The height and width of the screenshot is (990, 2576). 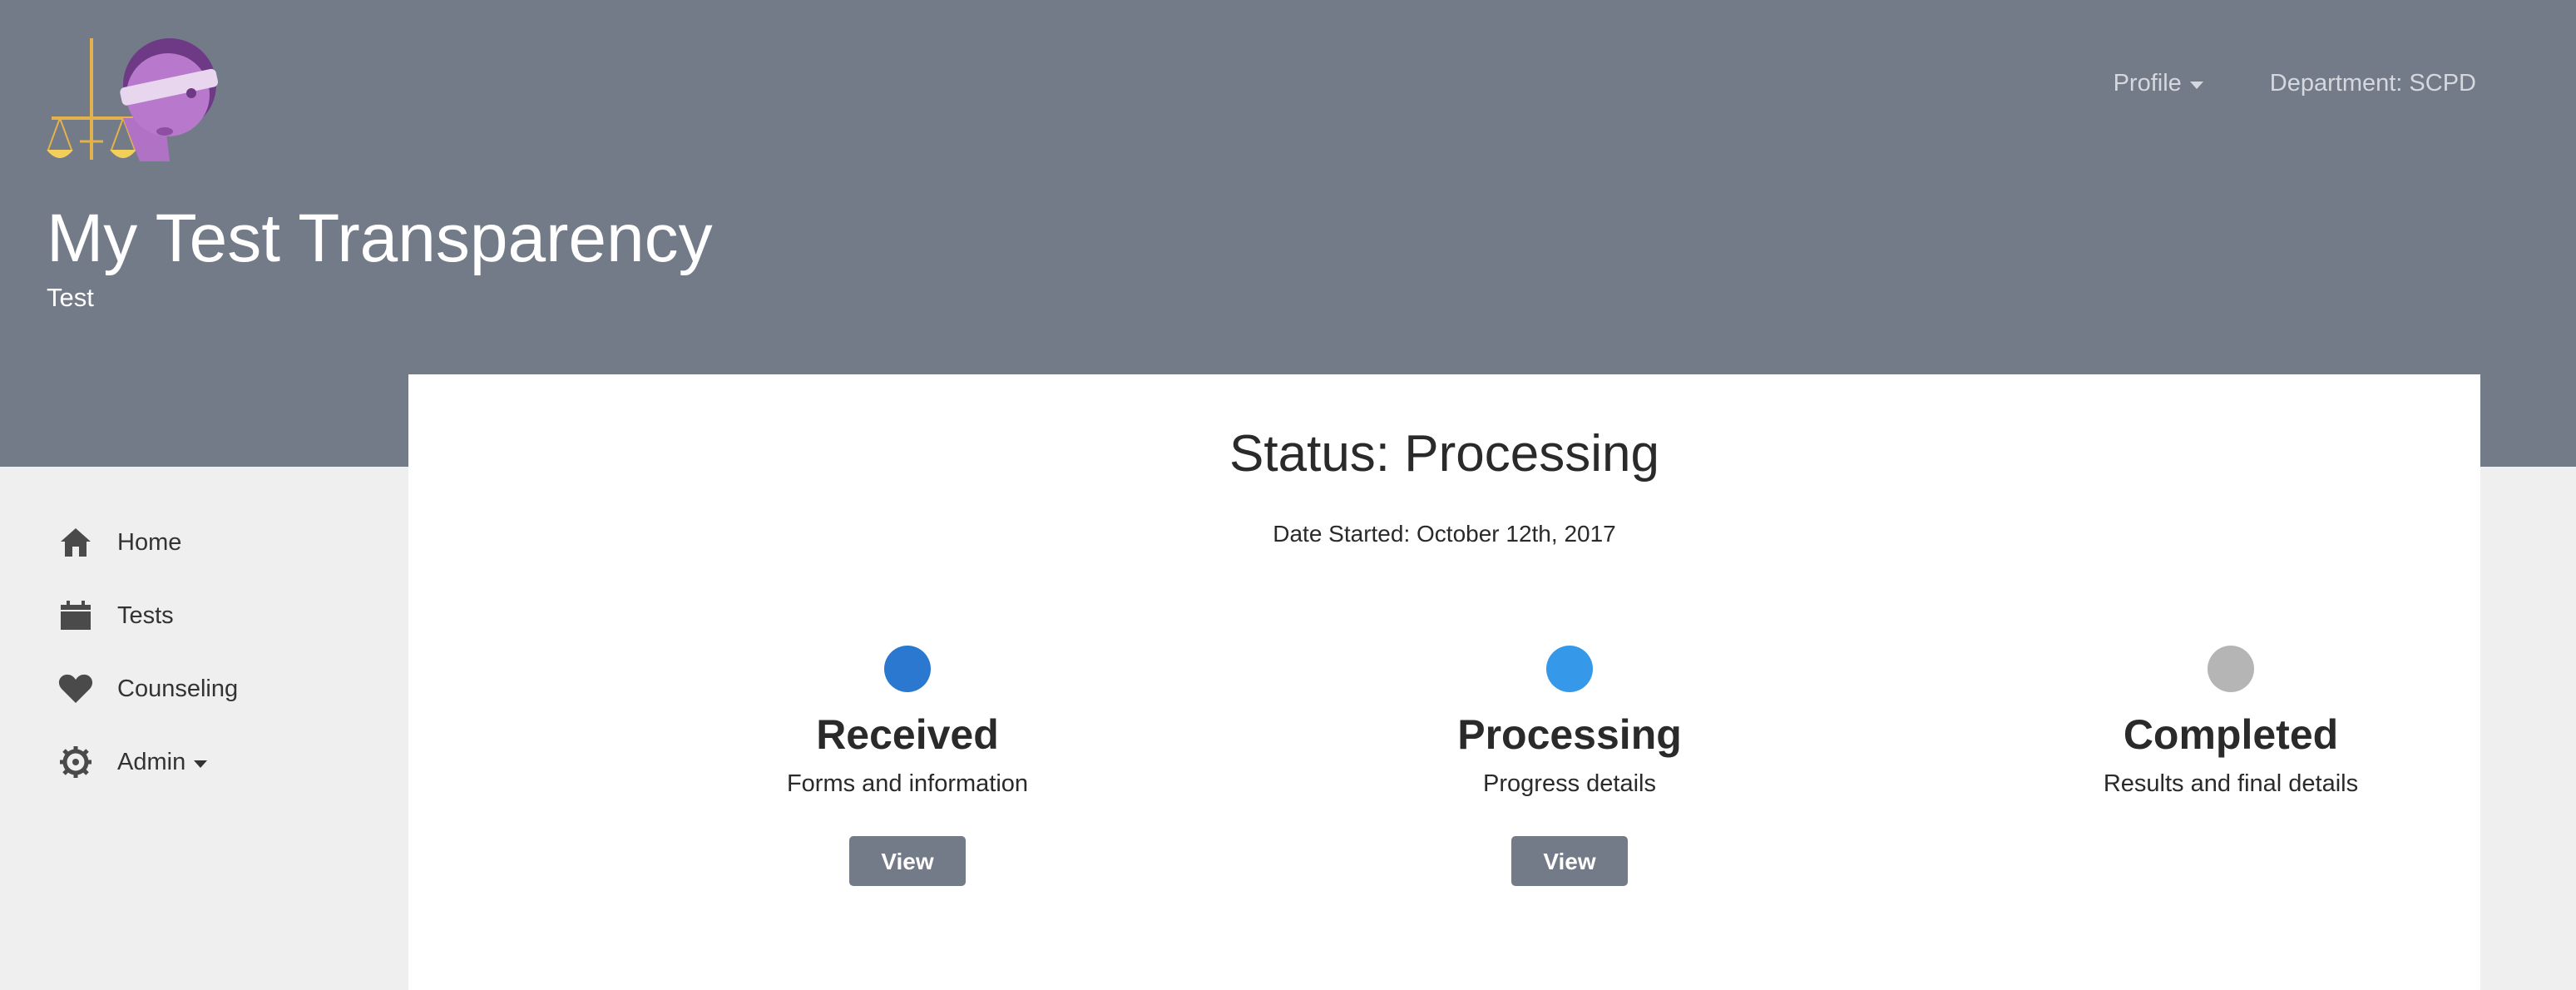 I want to click on sidebar-item-label: Counseling, so click(x=178, y=689).